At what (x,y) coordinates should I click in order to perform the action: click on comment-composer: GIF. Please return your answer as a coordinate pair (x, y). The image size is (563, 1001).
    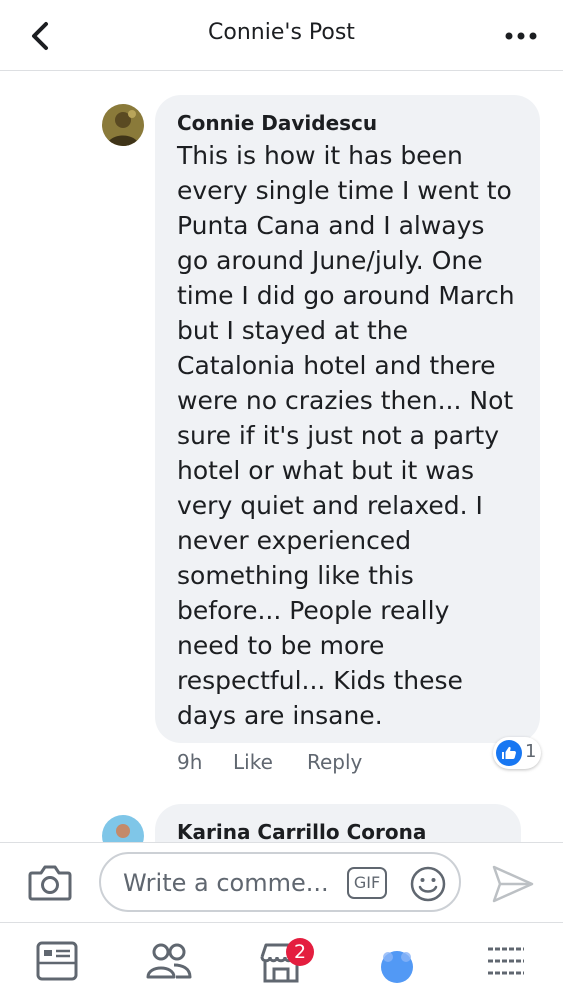
    Looking at the image, I should click on (281, 882).